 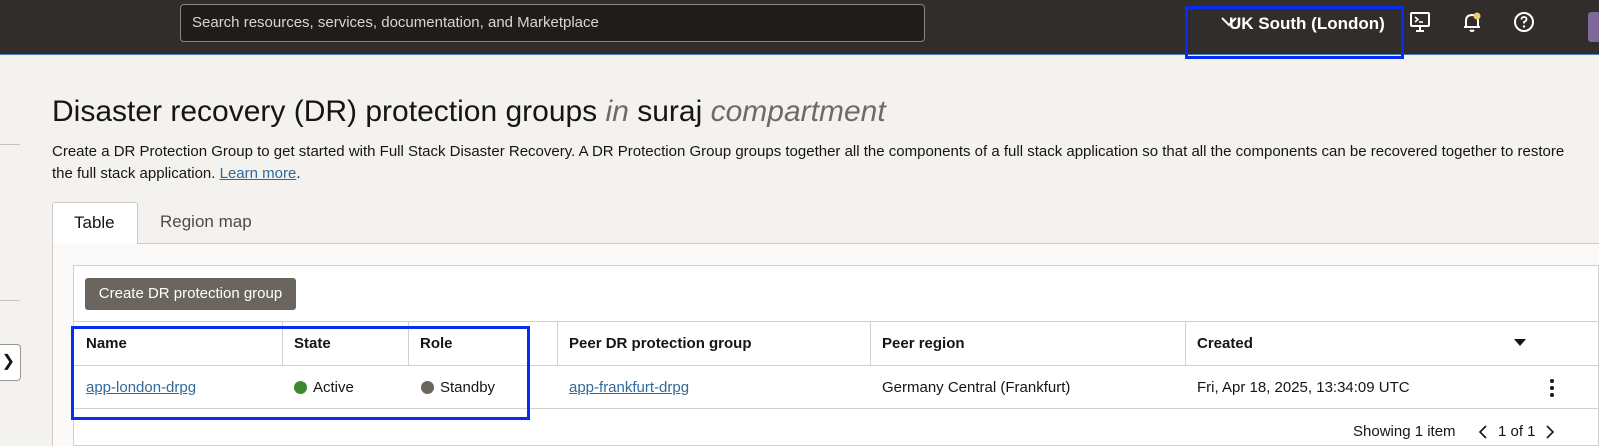 What do you see at coordinates (798, 111) in the screenshot?
I see `page-title-compartment-word: compartment` at bounding box center [798, 111].